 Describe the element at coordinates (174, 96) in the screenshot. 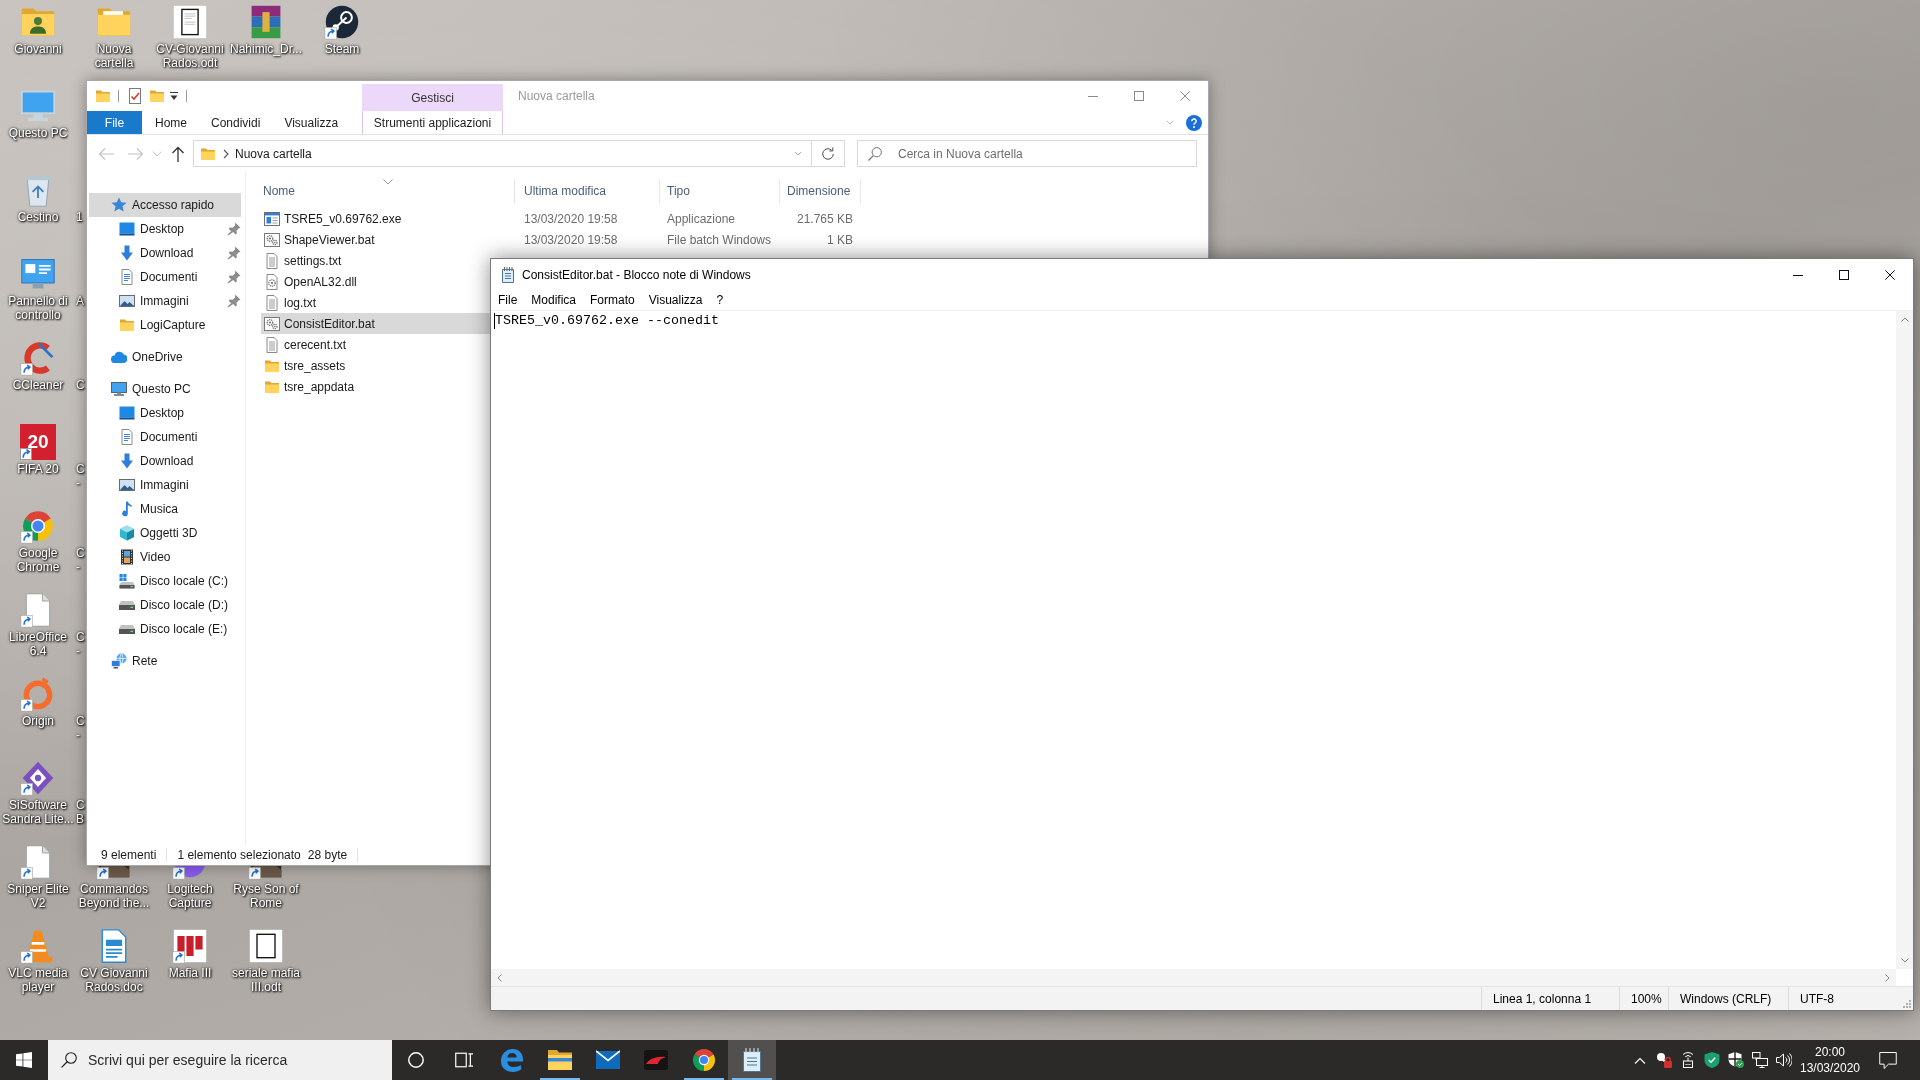

I see `dropdown-icon` at that location.